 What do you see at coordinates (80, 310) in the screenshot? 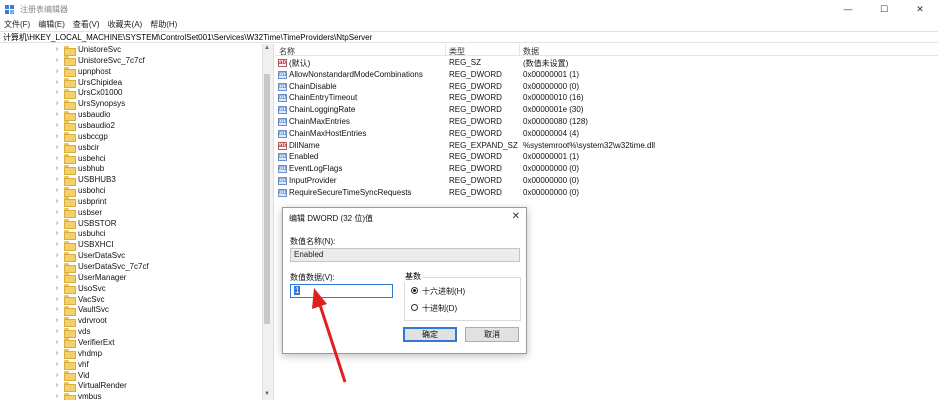
I see `tree-item: › VaultSvc` at bounding box center [80, 310].